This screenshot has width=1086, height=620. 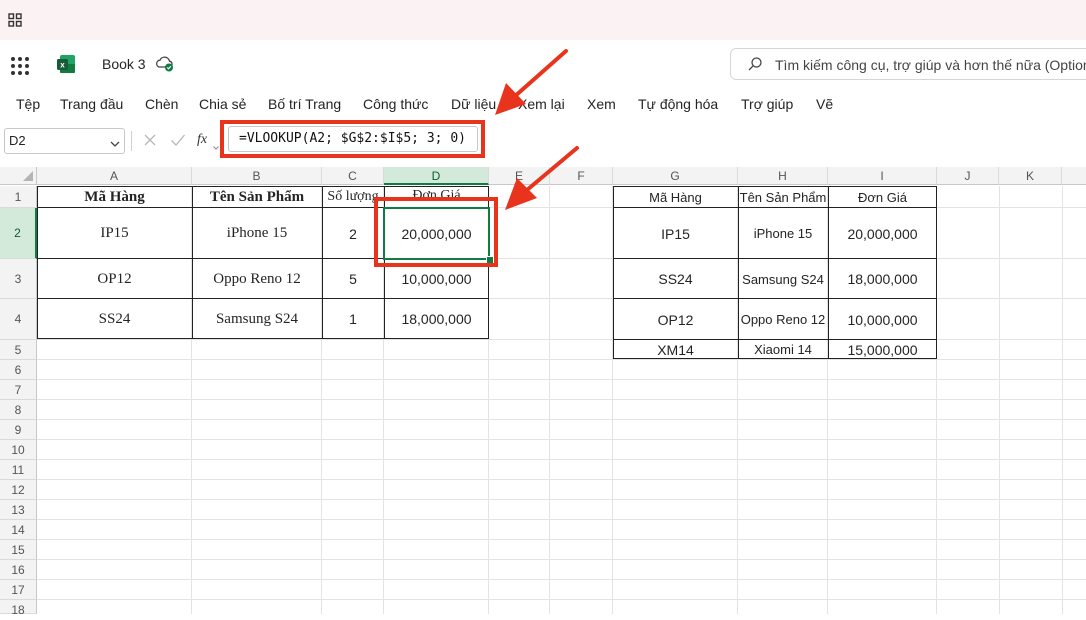 I want to click on table-cell: 2, so click(x=353, y=233).